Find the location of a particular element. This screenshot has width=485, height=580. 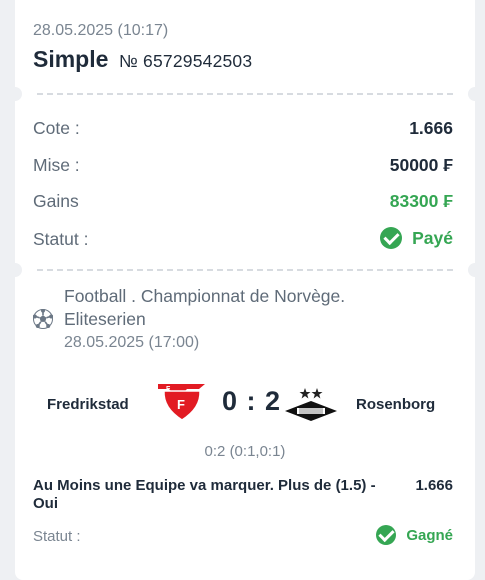

event-status-label: Statut : is located at coordinates (57, 536).